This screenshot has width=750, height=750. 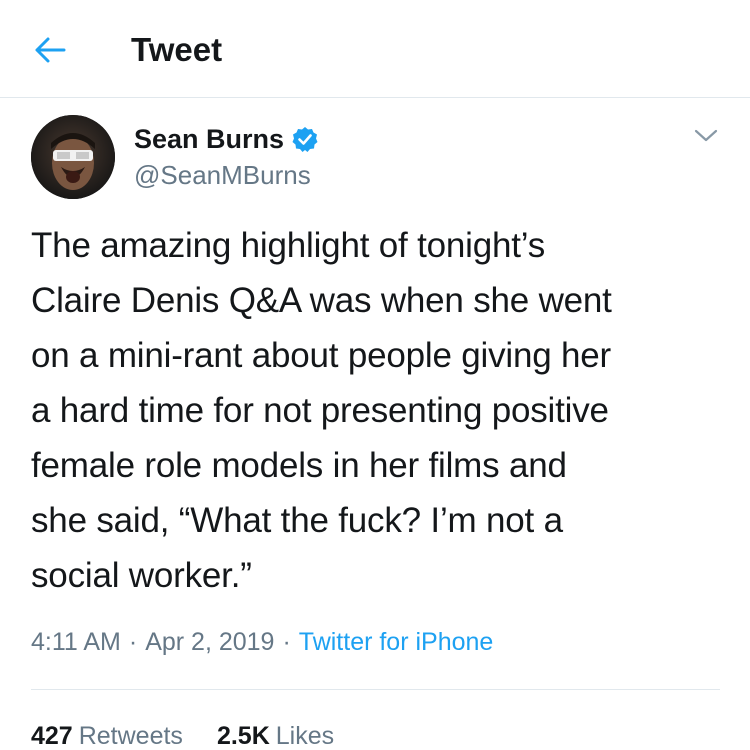 I want to click on back-button, so click(x=50, y=50).